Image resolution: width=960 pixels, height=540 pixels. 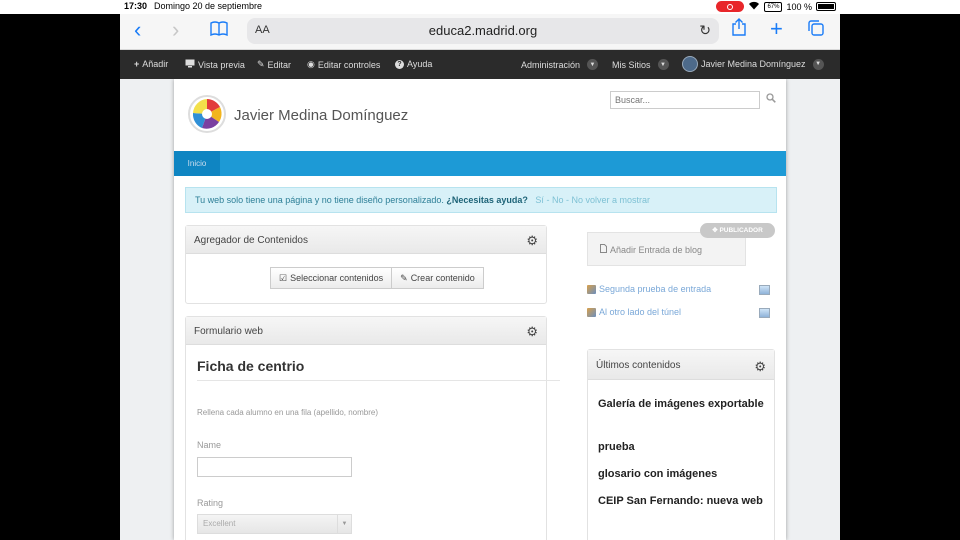 What do you see at coordinates (283, 278) in the screenshot?
I see `checkbox-icon: ☑` at bounding box center [283, 278].